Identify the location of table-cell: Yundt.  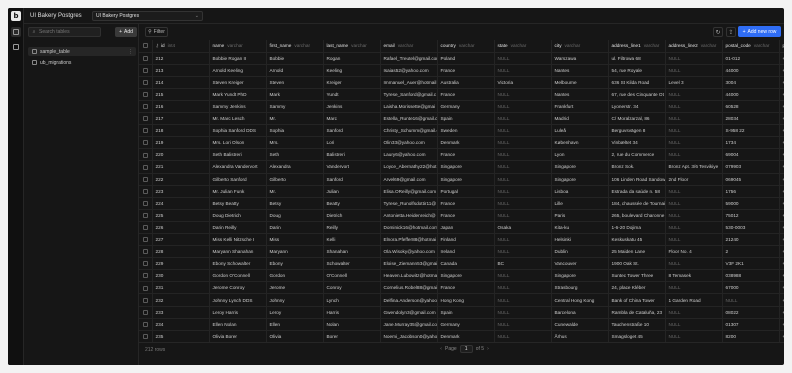
(352, 94).